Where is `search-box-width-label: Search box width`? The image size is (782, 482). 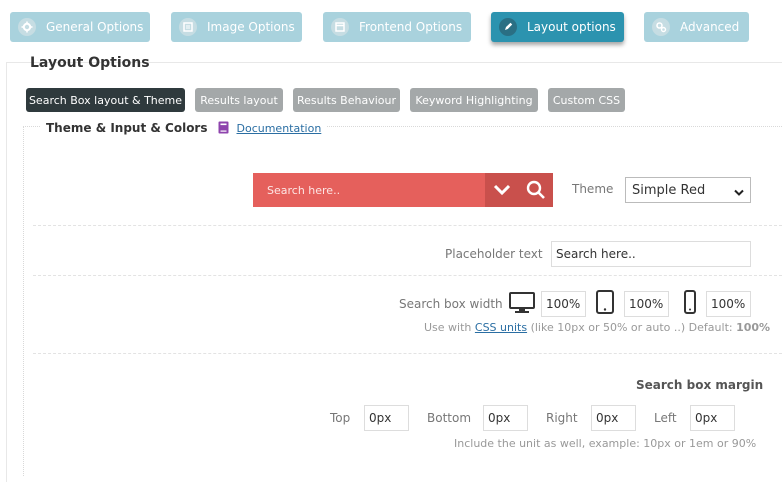 search-box-width-label: Search box width is located at coordinates (451, 304).